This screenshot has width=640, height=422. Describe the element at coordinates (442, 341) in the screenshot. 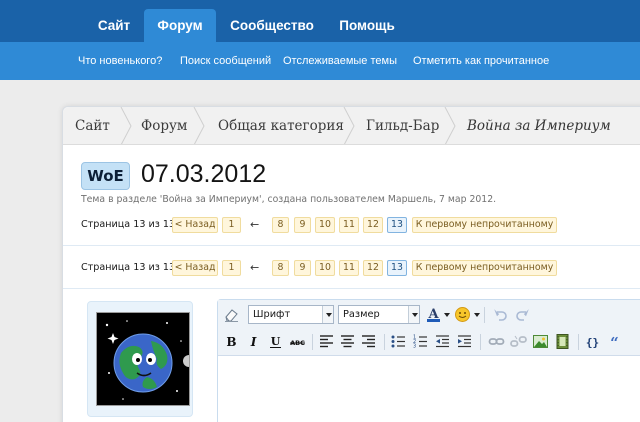

I see `outdent-icon` at that location.